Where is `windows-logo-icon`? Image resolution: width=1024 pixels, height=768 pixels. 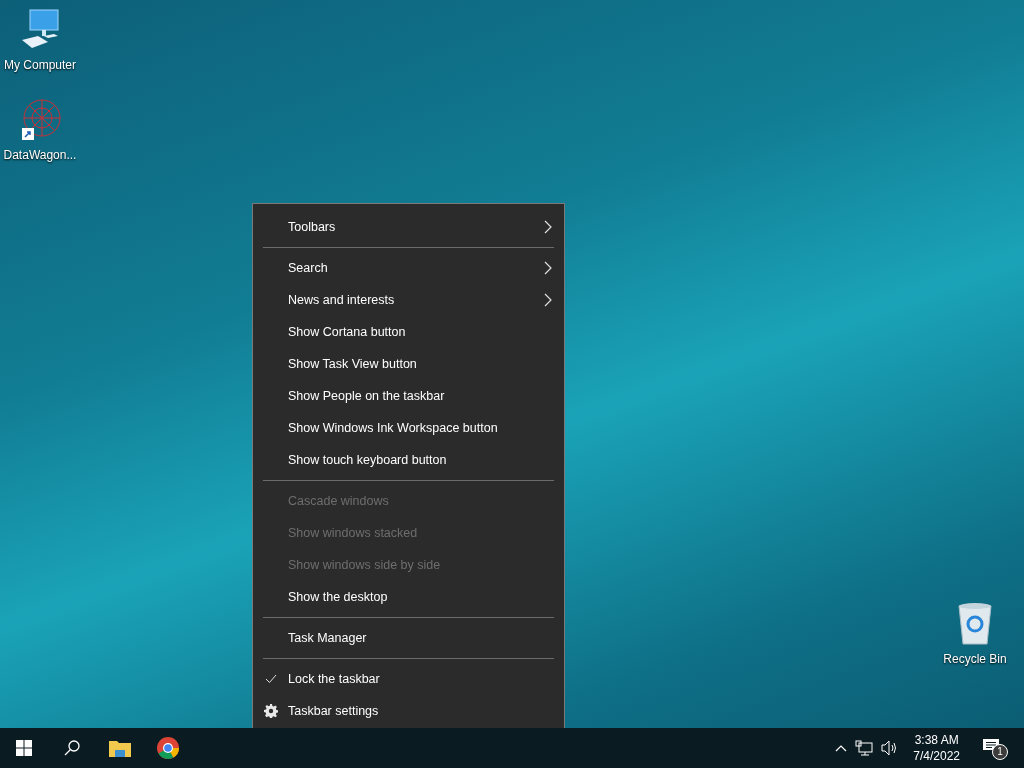
windows-logo-icon is located at coordinates (24, 748).